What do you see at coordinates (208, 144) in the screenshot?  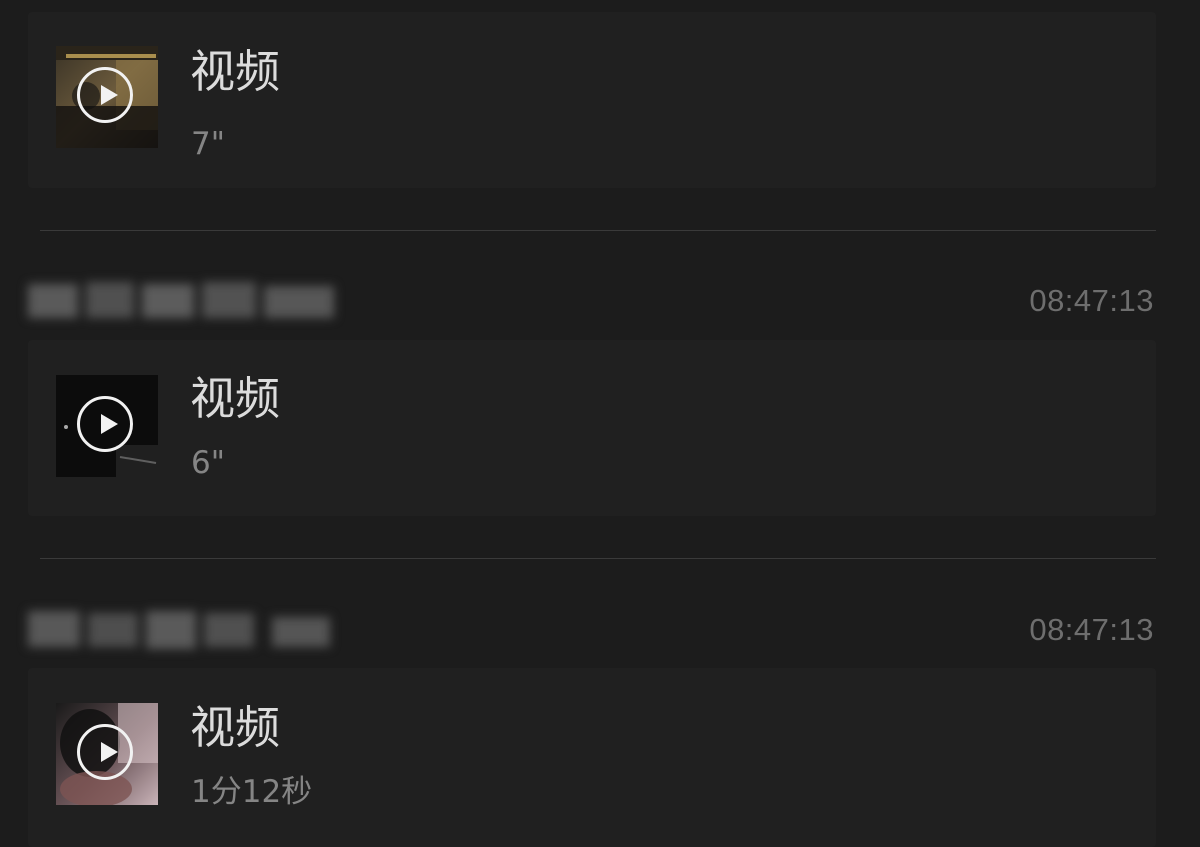 I see `video-duration: 7"` at bounding box center [208, 144].